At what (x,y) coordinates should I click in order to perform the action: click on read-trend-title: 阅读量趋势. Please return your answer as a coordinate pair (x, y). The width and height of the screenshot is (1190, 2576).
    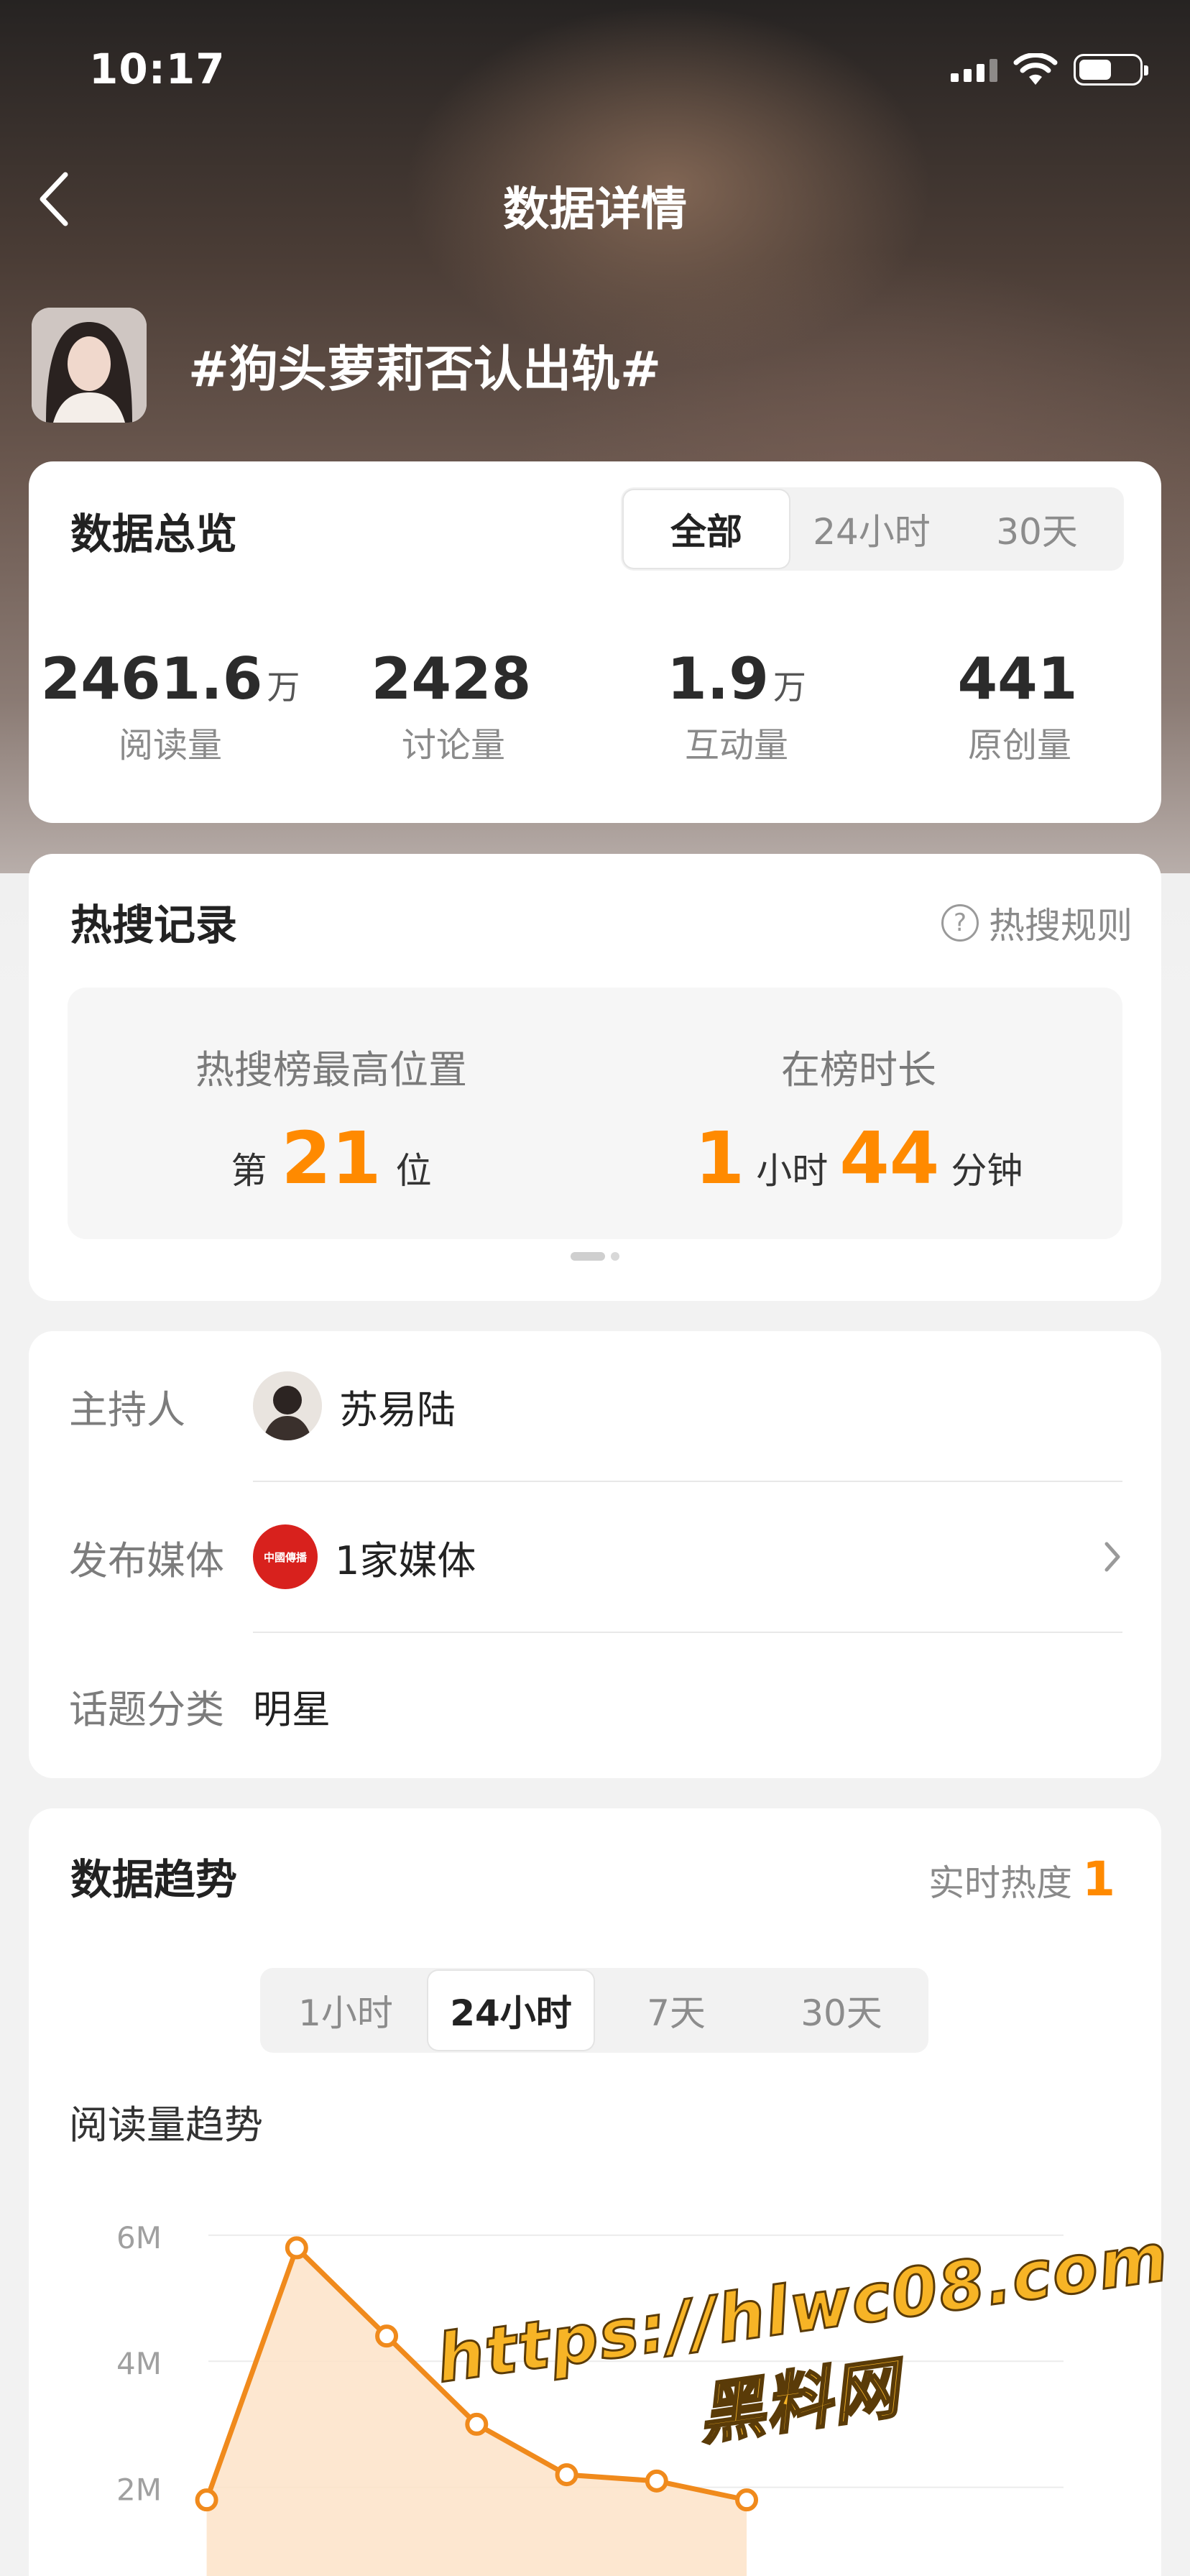
    Looking at the image, I should click on (166, 2125).